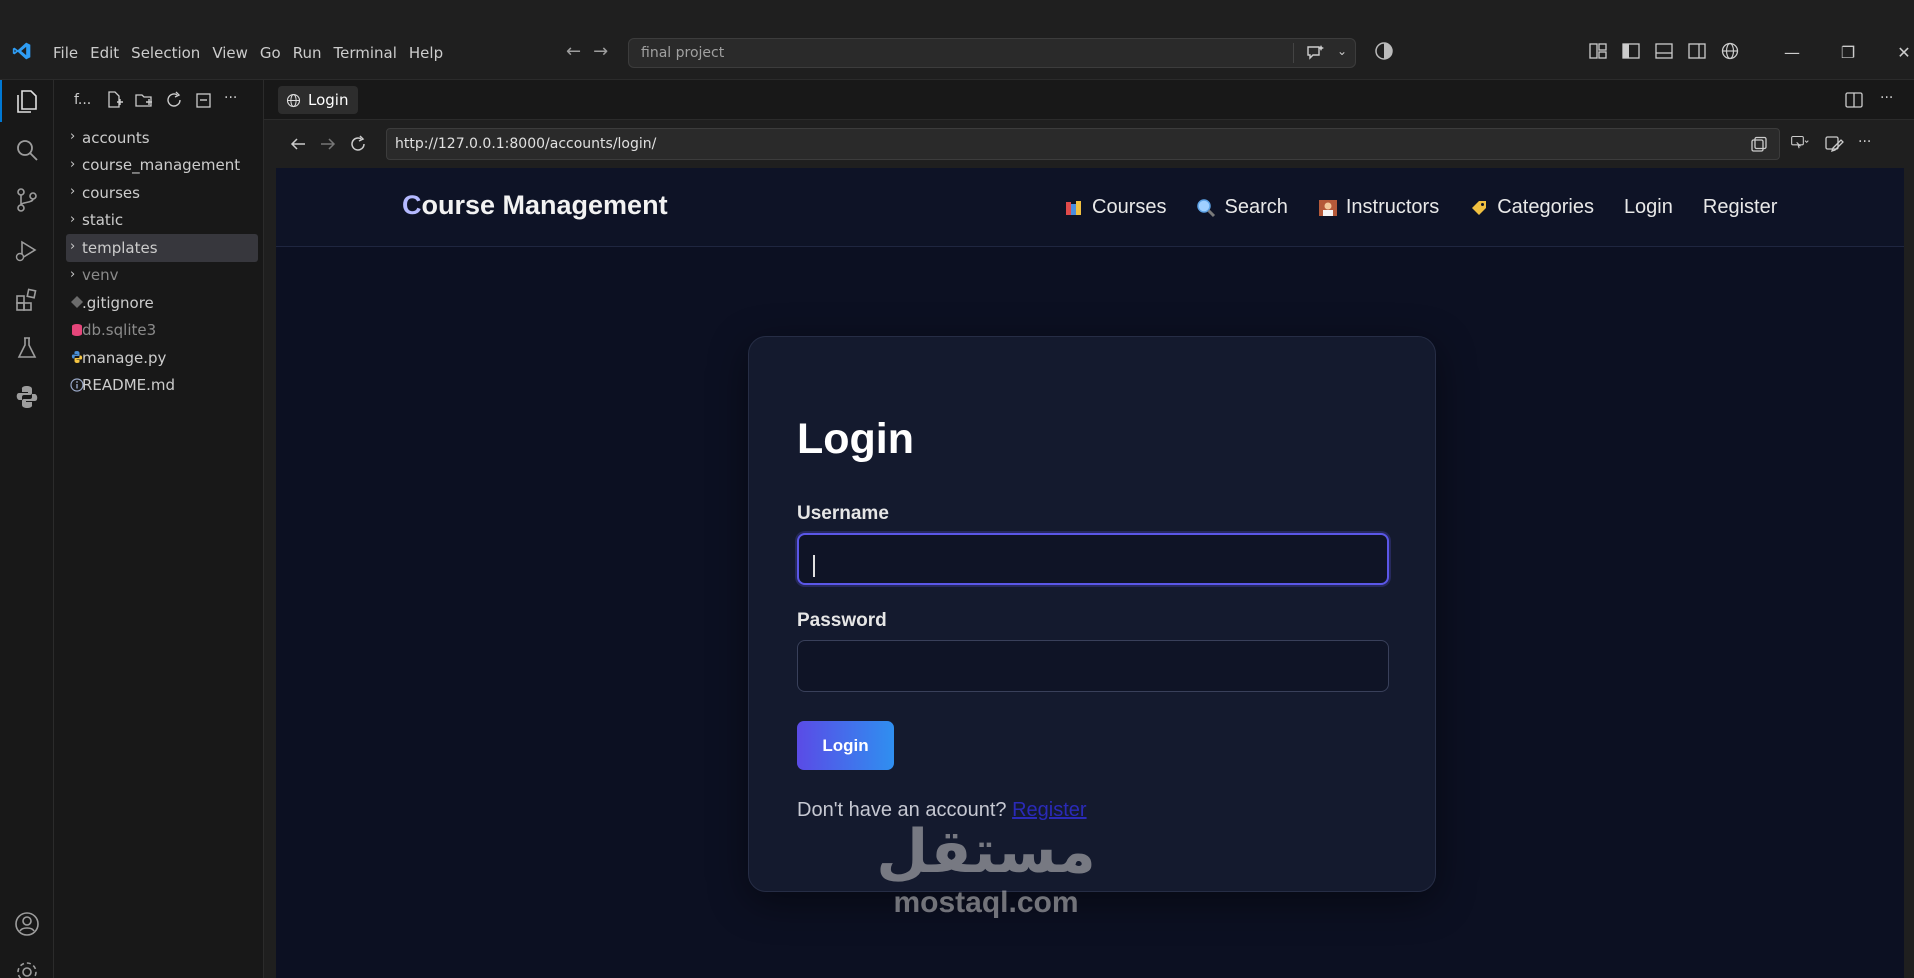  I want to click on back-arrow-icon: ←, so click(573, 51).